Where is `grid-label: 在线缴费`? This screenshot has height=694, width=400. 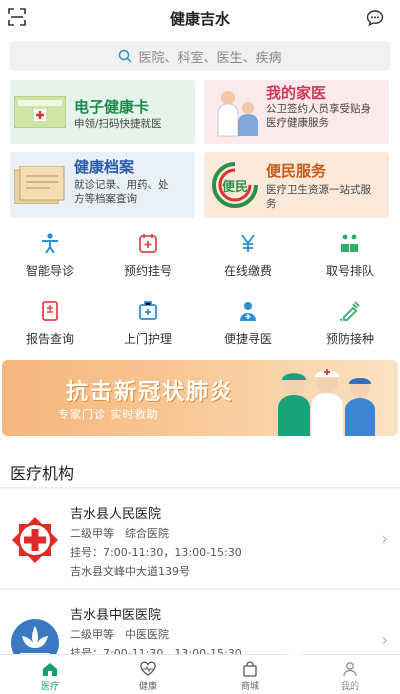 grid-label: 在线缴费 is located at coordinates (247, 271).